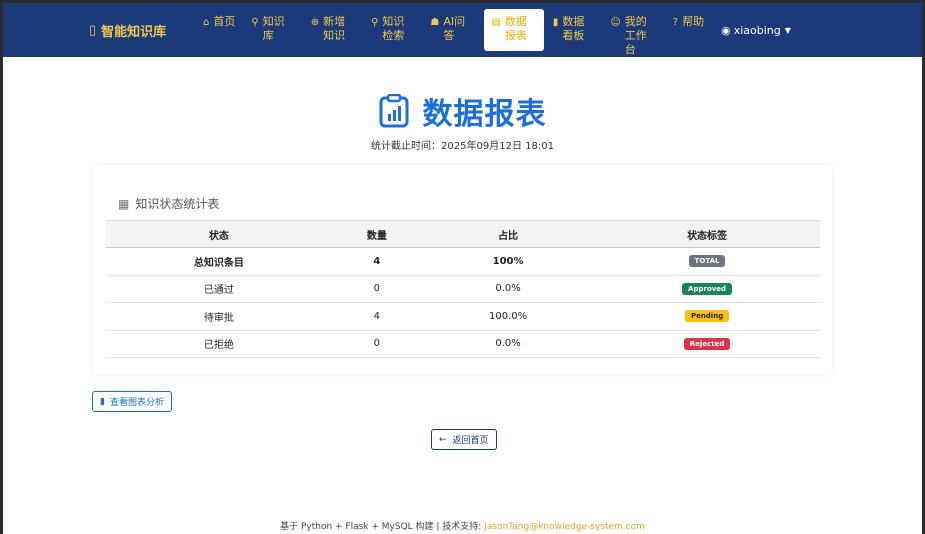 The height and width of the screenshot is (534, 925). What do you see at coordinates (136, 403) in the screenshot?
I see `view-chart-analysis-label: 查看图表分析` at bounding box center [136, 403].